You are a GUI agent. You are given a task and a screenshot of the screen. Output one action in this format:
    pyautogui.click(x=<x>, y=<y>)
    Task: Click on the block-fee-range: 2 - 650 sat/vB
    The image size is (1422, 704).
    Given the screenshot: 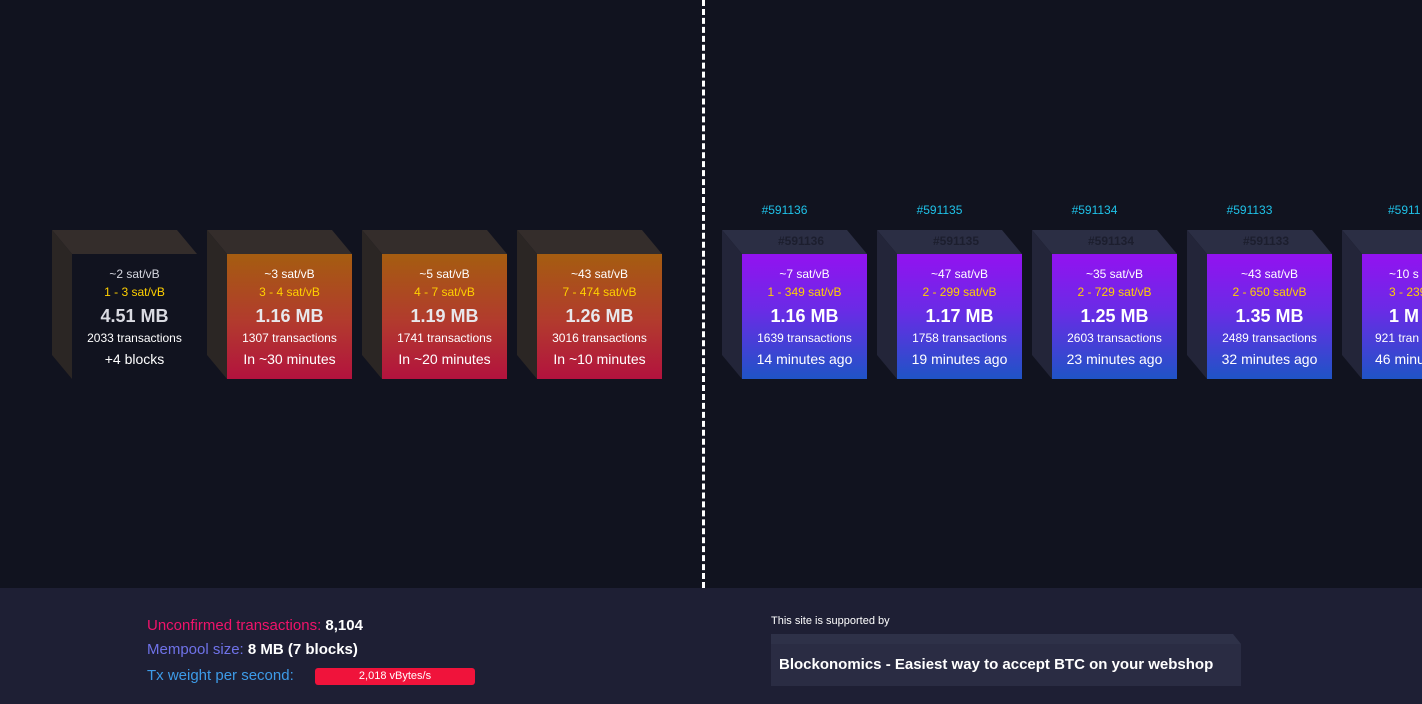 What is the action you would take?
    pyautogui.click(x=1269, y=292)
    